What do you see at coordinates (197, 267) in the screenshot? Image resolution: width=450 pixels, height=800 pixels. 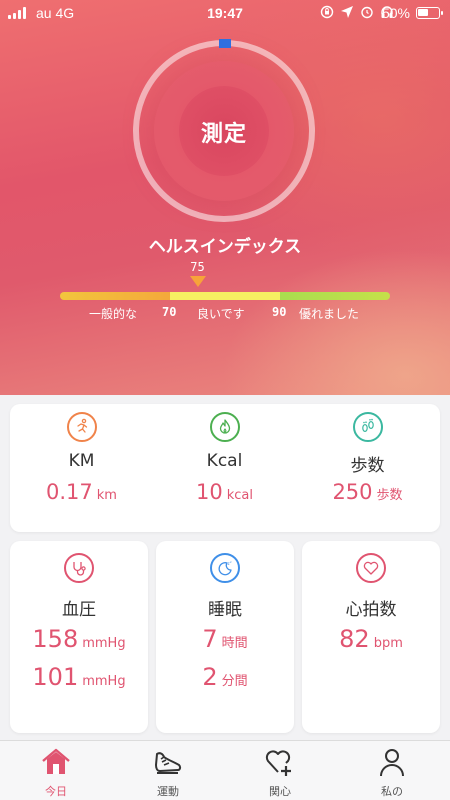 I see `health-index-score: 75` at bounding box center [197, 267].